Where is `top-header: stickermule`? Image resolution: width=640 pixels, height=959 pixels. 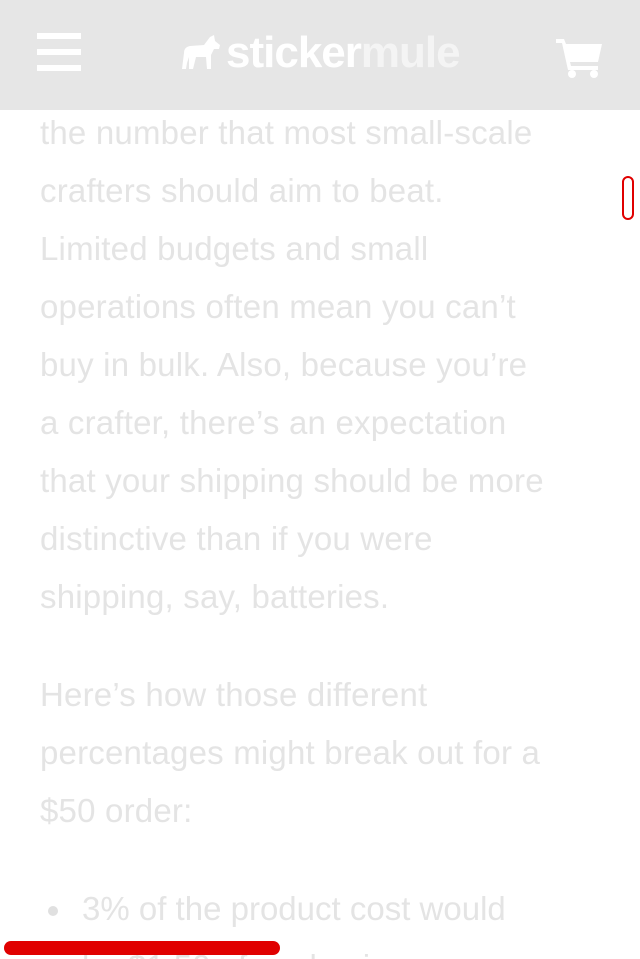
top-header: stickermule is located at coordinates (320, 55).